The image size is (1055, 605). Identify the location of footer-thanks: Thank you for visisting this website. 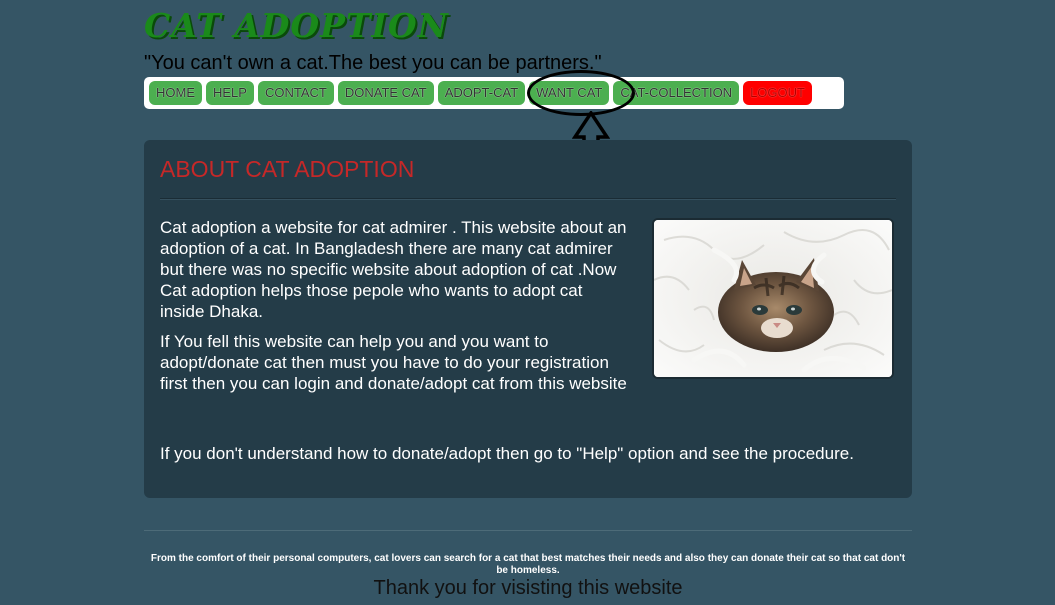
(528, 588).